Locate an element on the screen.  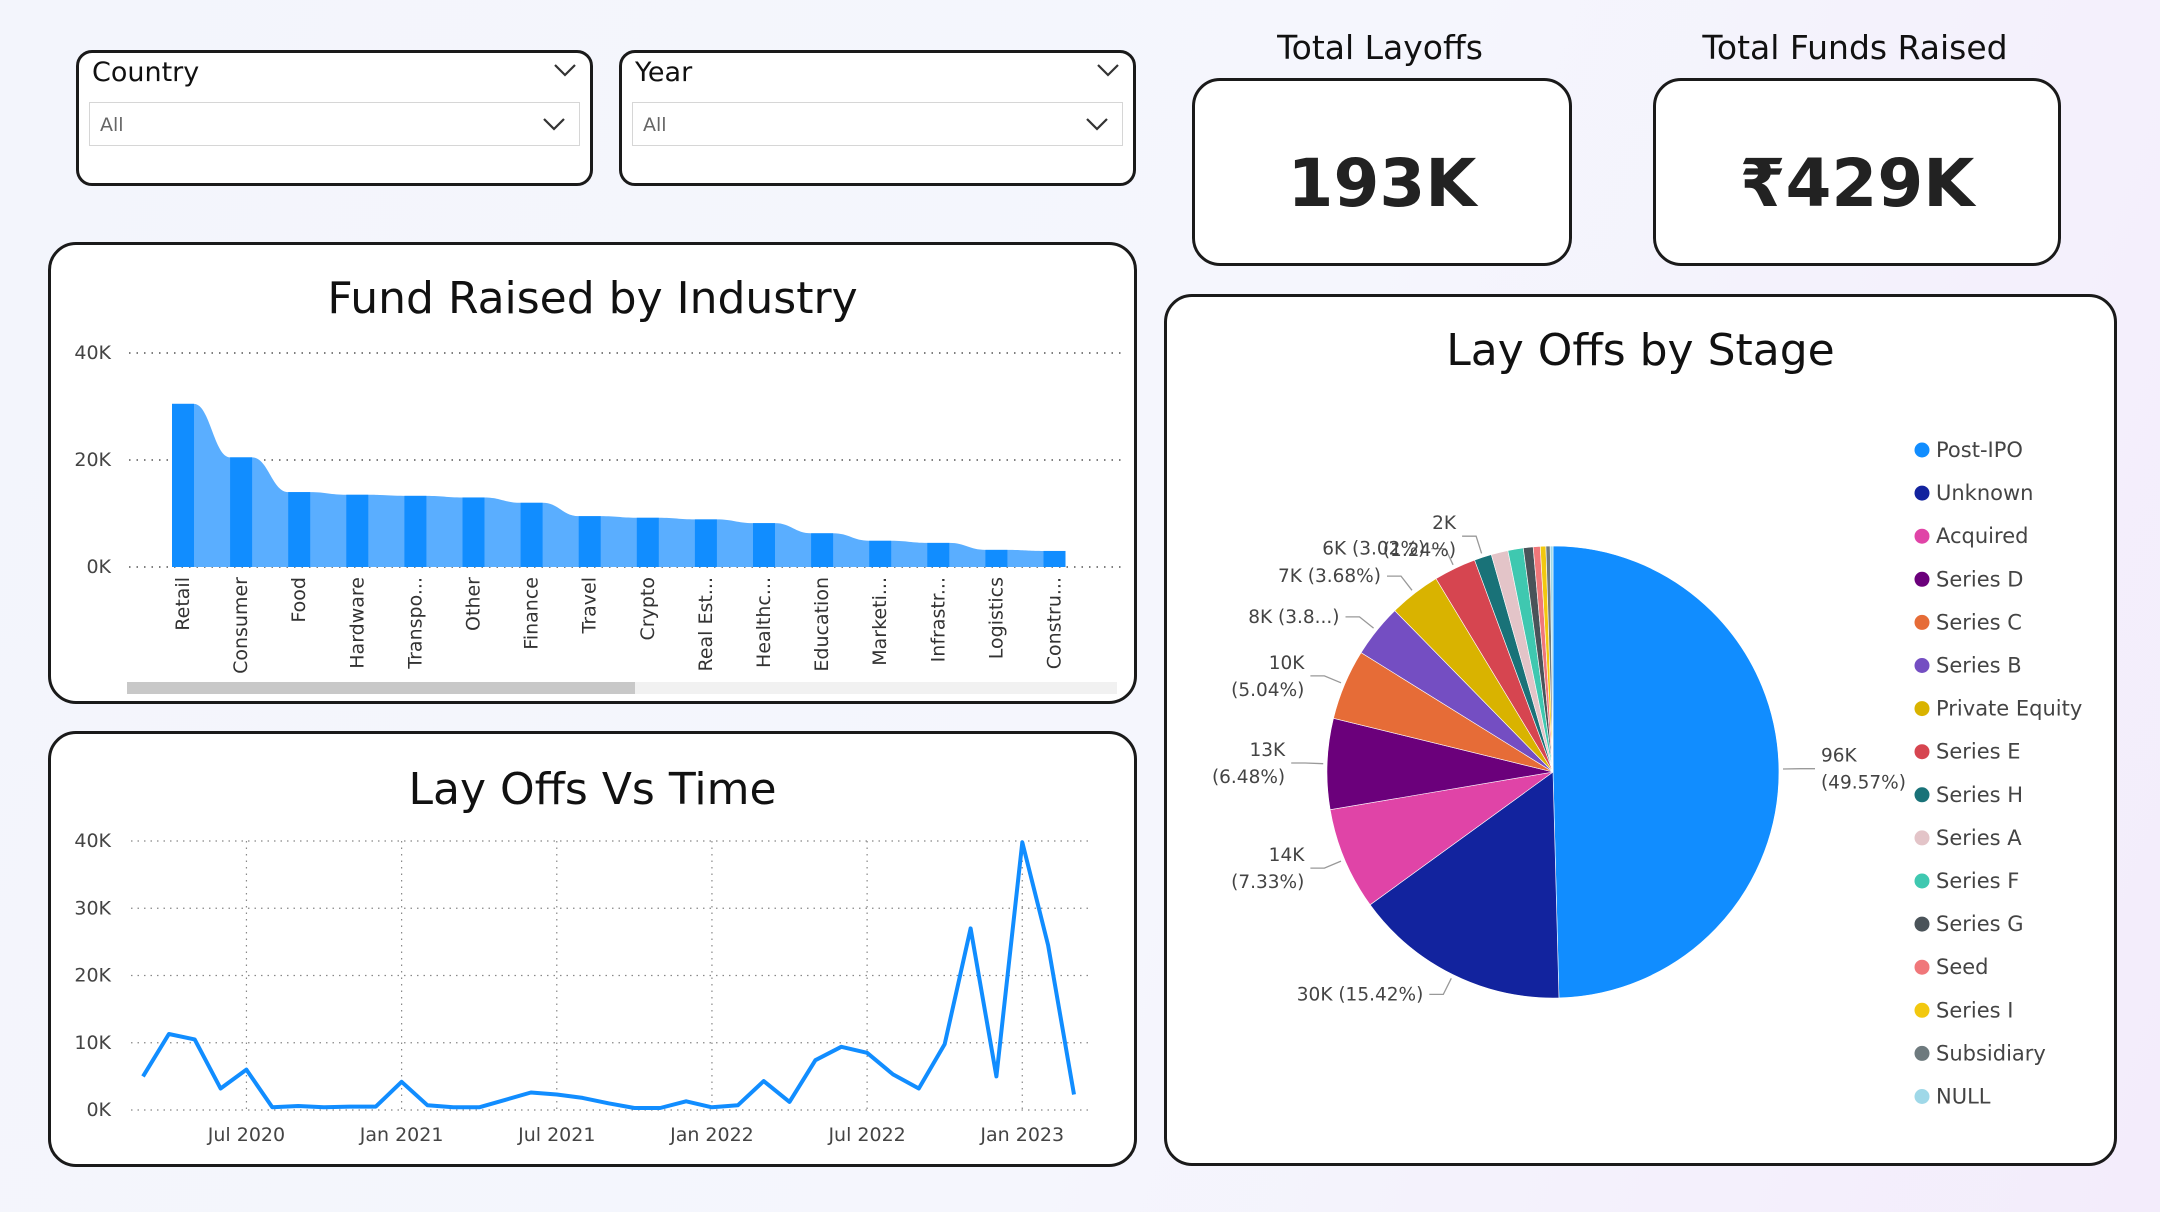
x-tick-label: Jul 2020 is located at coordinates (246, 1135).